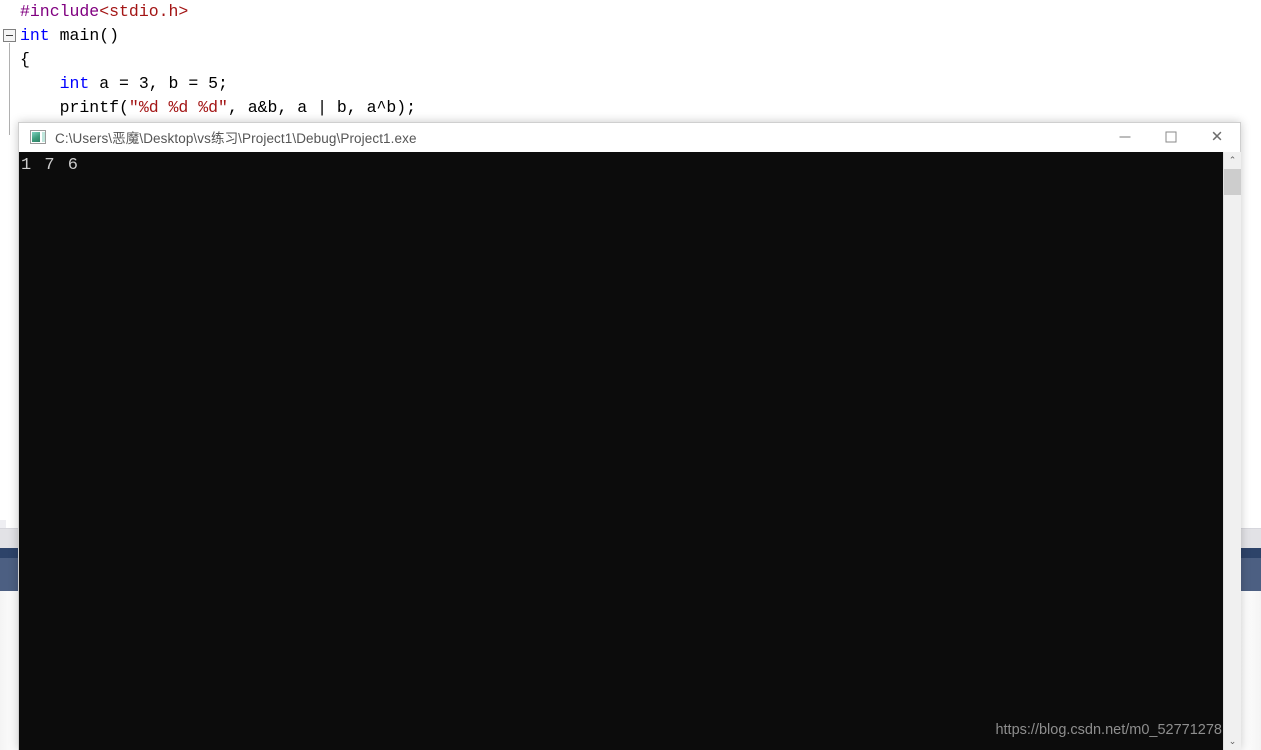 The image size is (1261, 750). Describe the element at coordinates (74, 107) in the screenshot. I see `code-token: printf(` at that location.